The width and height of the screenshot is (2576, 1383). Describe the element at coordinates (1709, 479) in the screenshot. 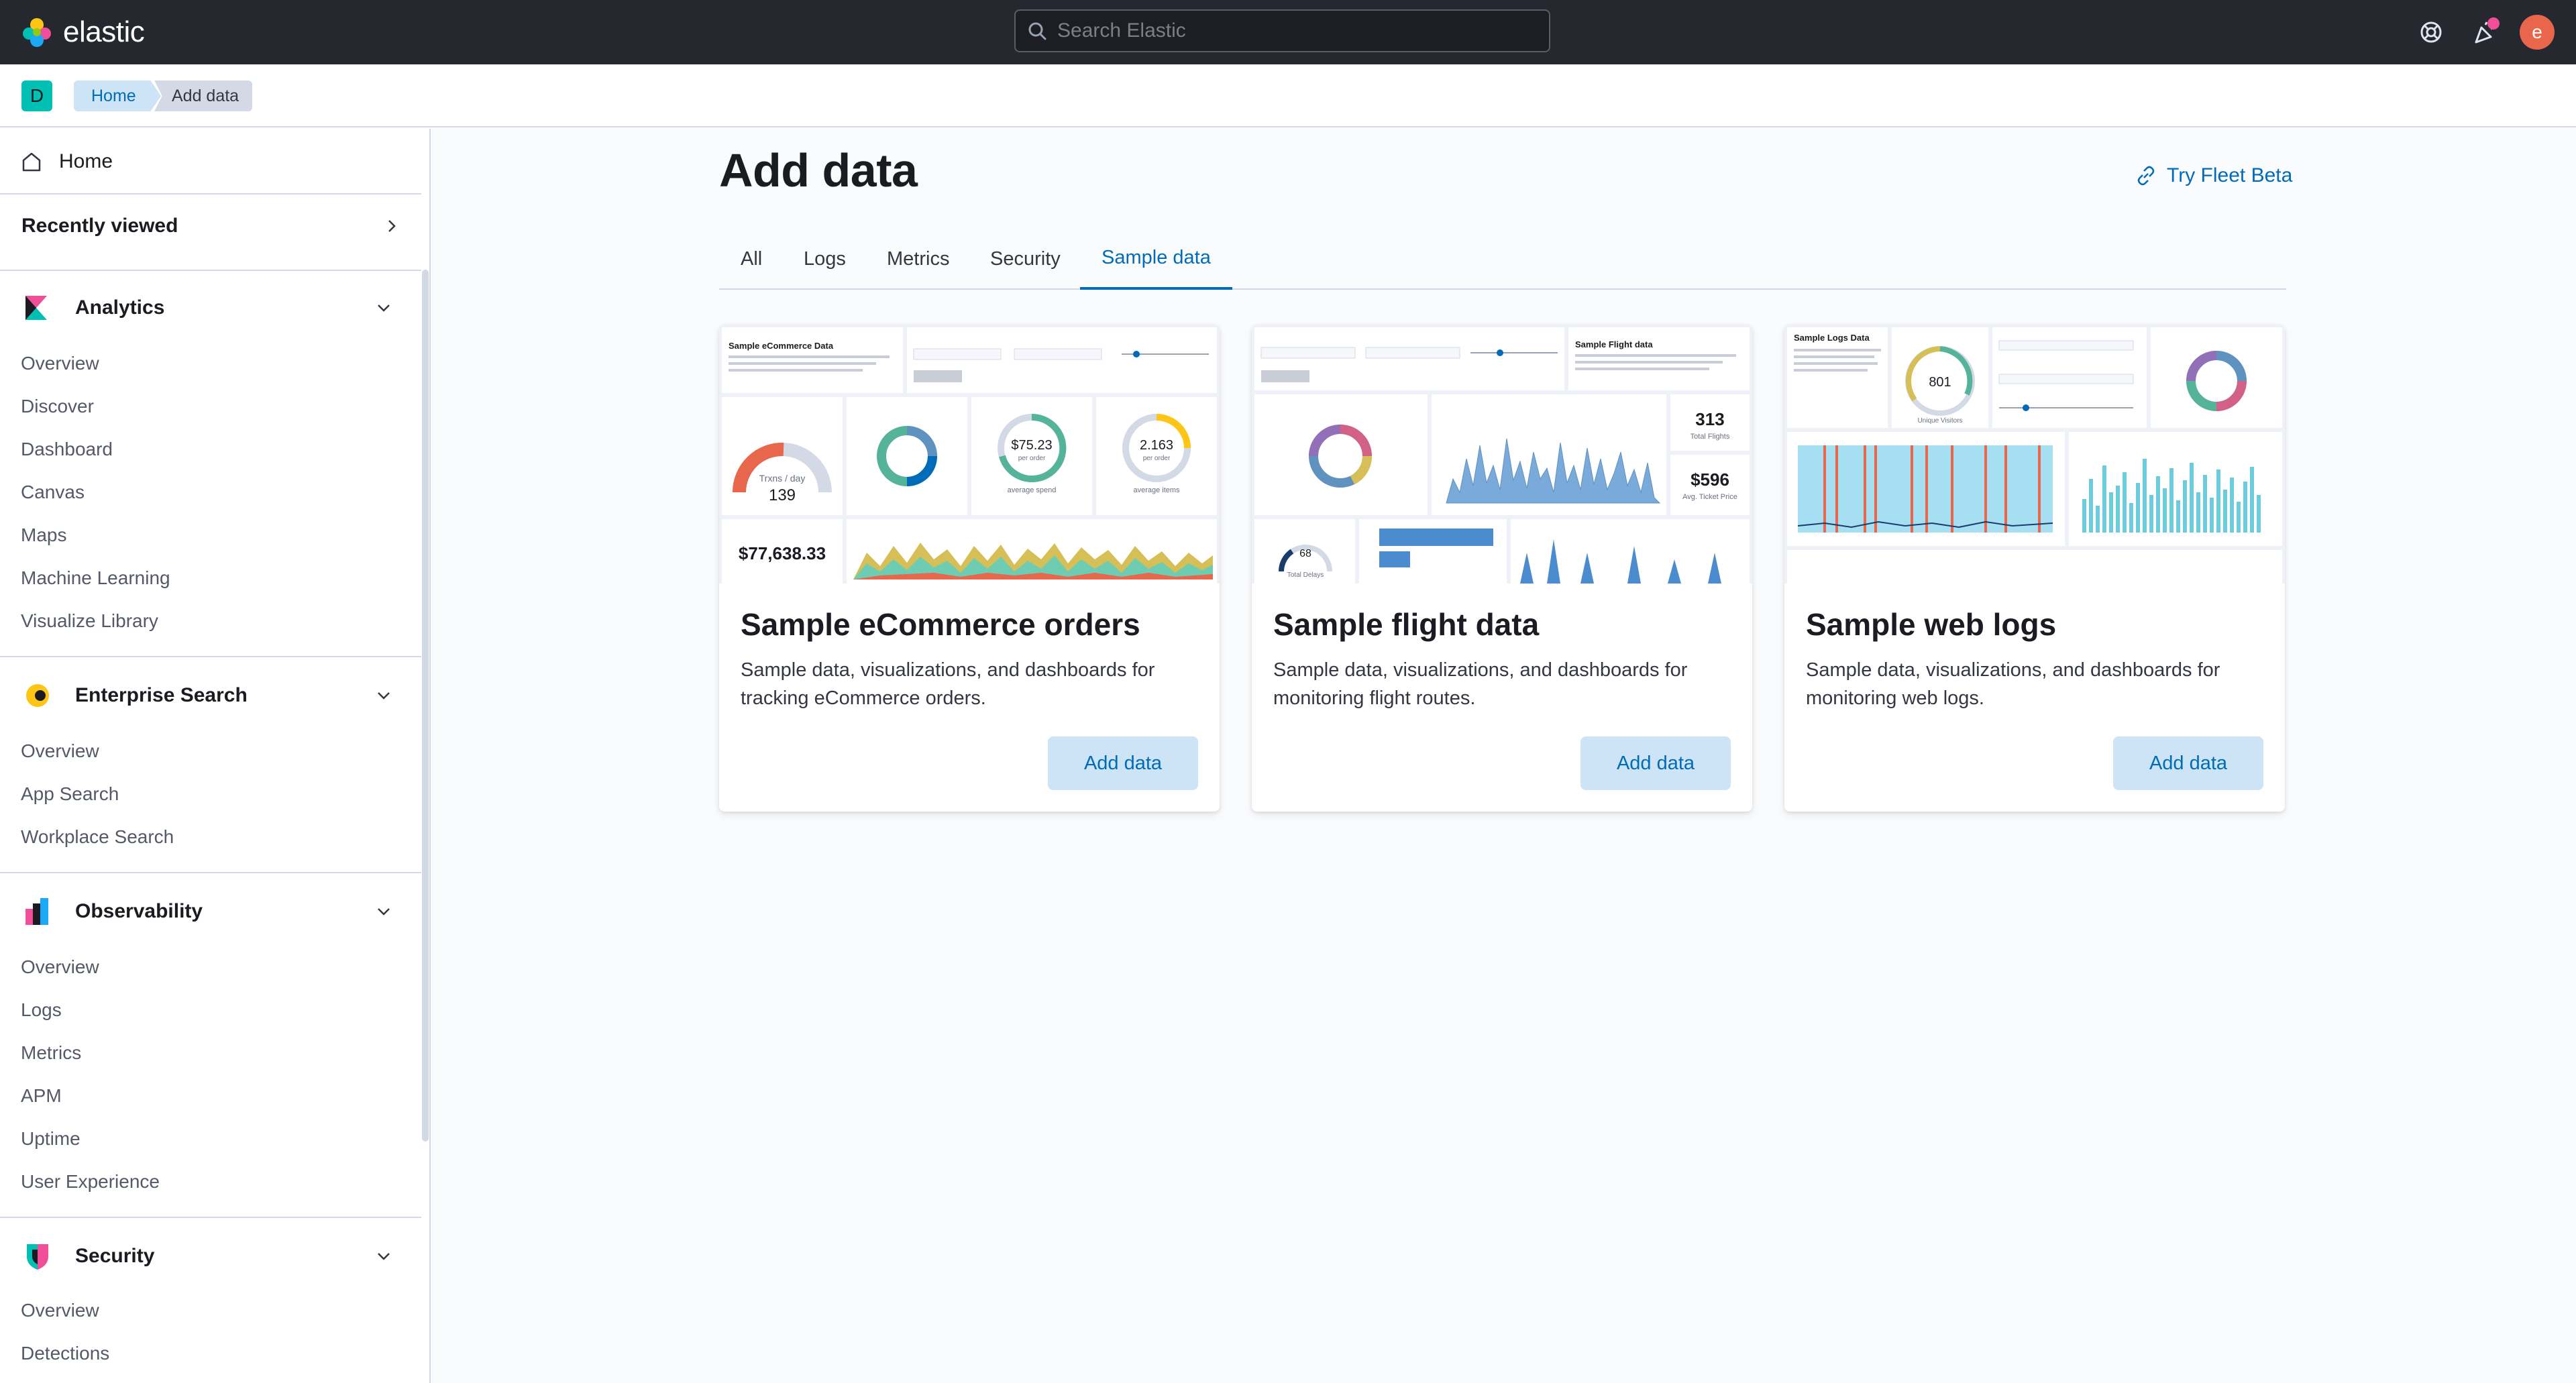

I see `preview-avg-ticket-price: $596` at that location.